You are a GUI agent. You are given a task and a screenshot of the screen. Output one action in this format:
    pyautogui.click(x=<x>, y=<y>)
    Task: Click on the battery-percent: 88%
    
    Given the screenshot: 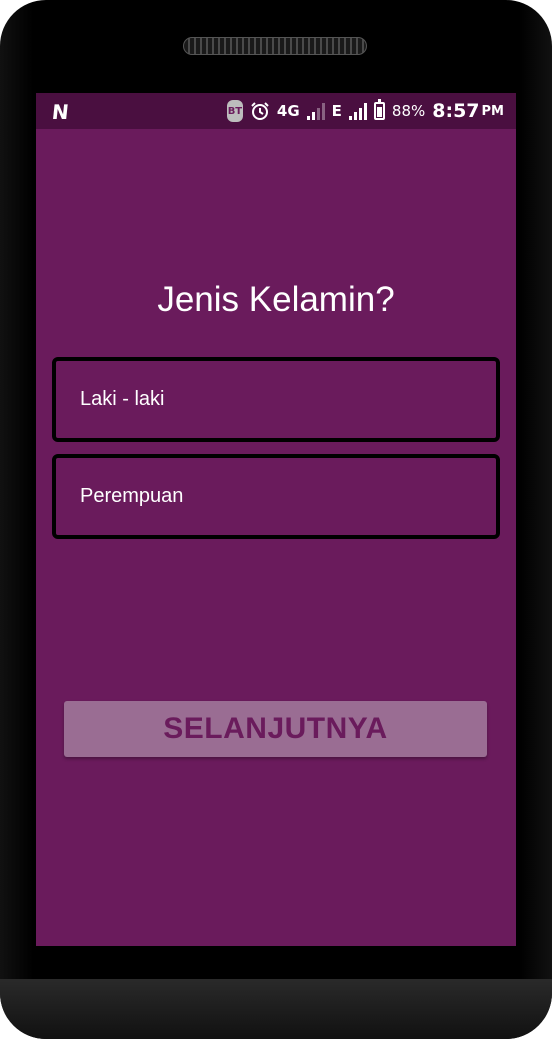 What is the action you would take?
    pyautogui.click(x=408, y=111)
    